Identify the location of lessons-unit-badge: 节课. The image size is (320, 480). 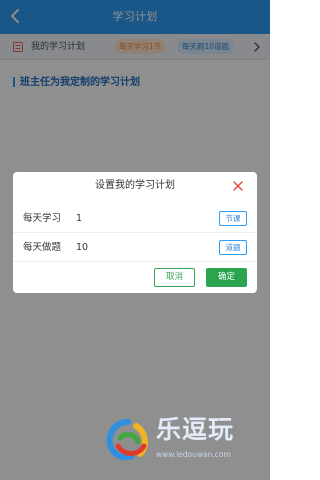
(233, 218).